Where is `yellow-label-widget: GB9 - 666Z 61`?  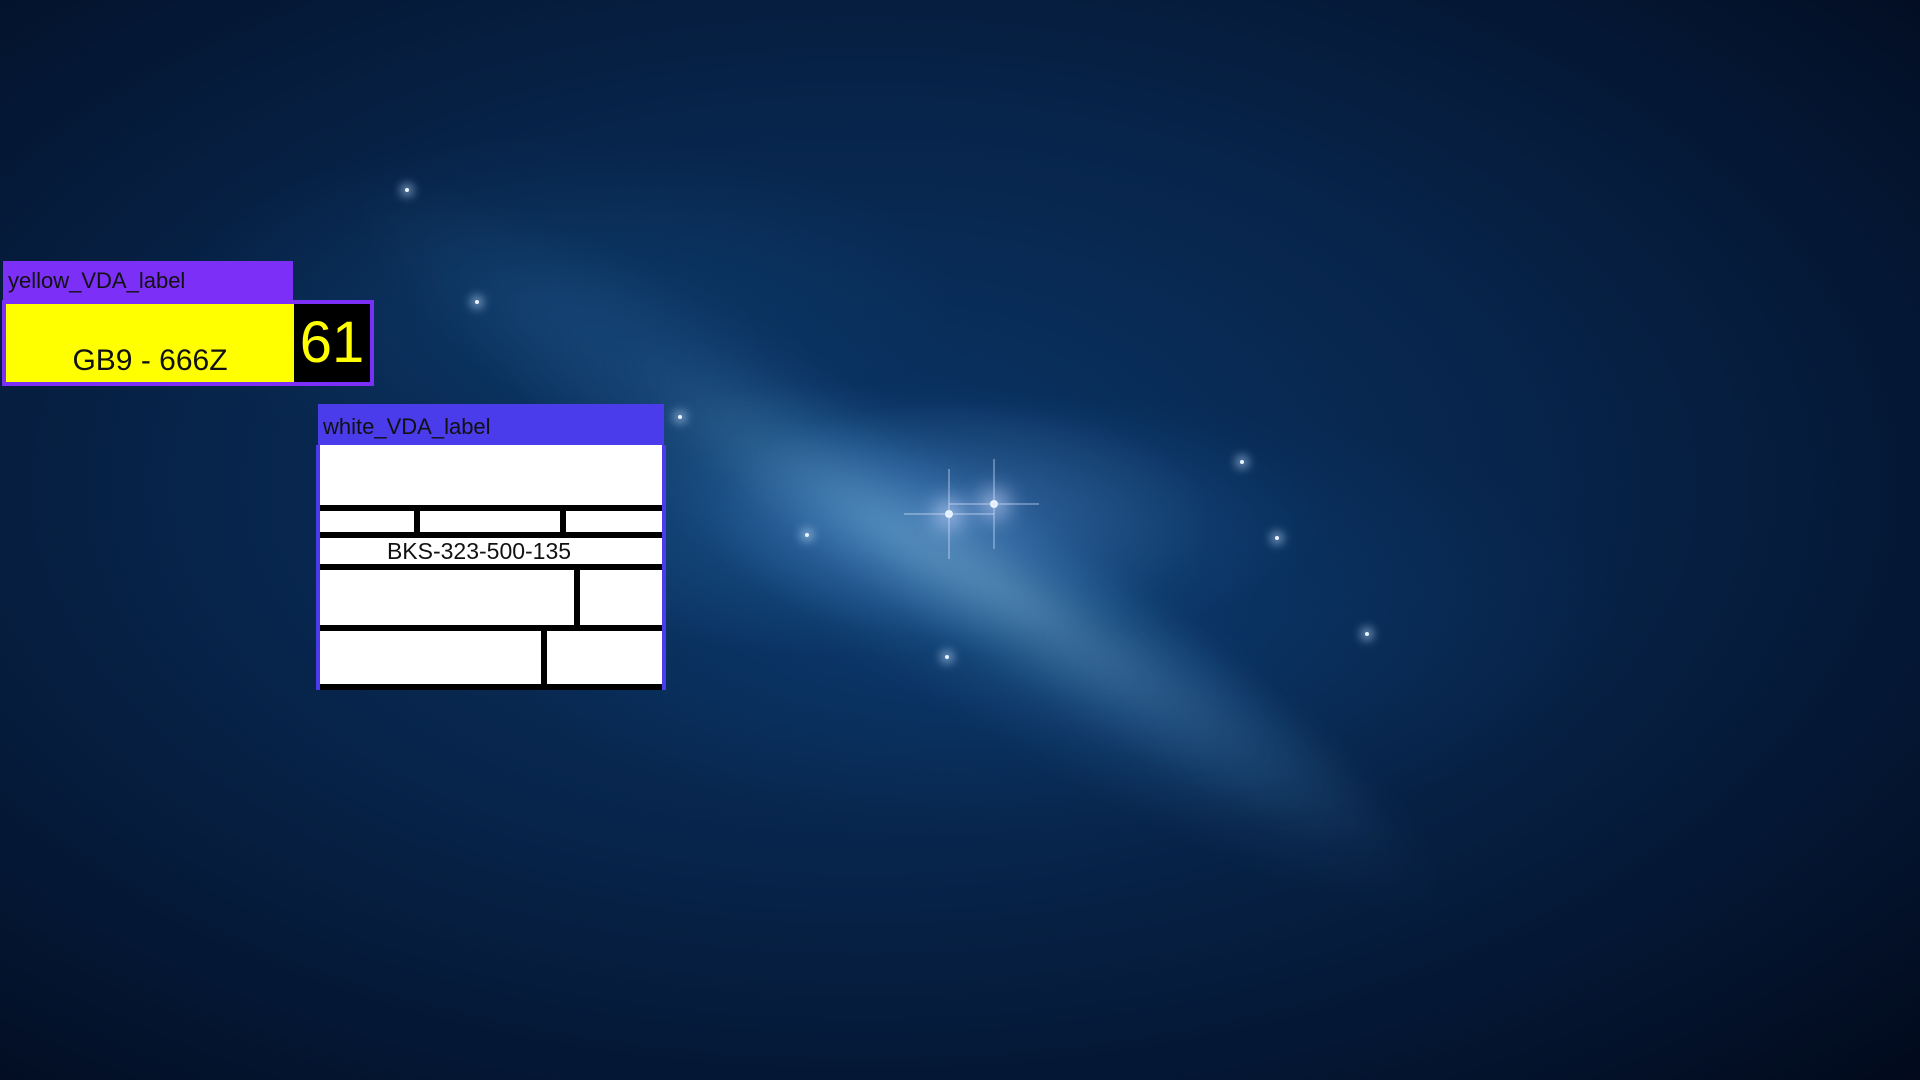
yellow-label-widget: GB9 - 666Z 61 is located at coordinates (188, 343).